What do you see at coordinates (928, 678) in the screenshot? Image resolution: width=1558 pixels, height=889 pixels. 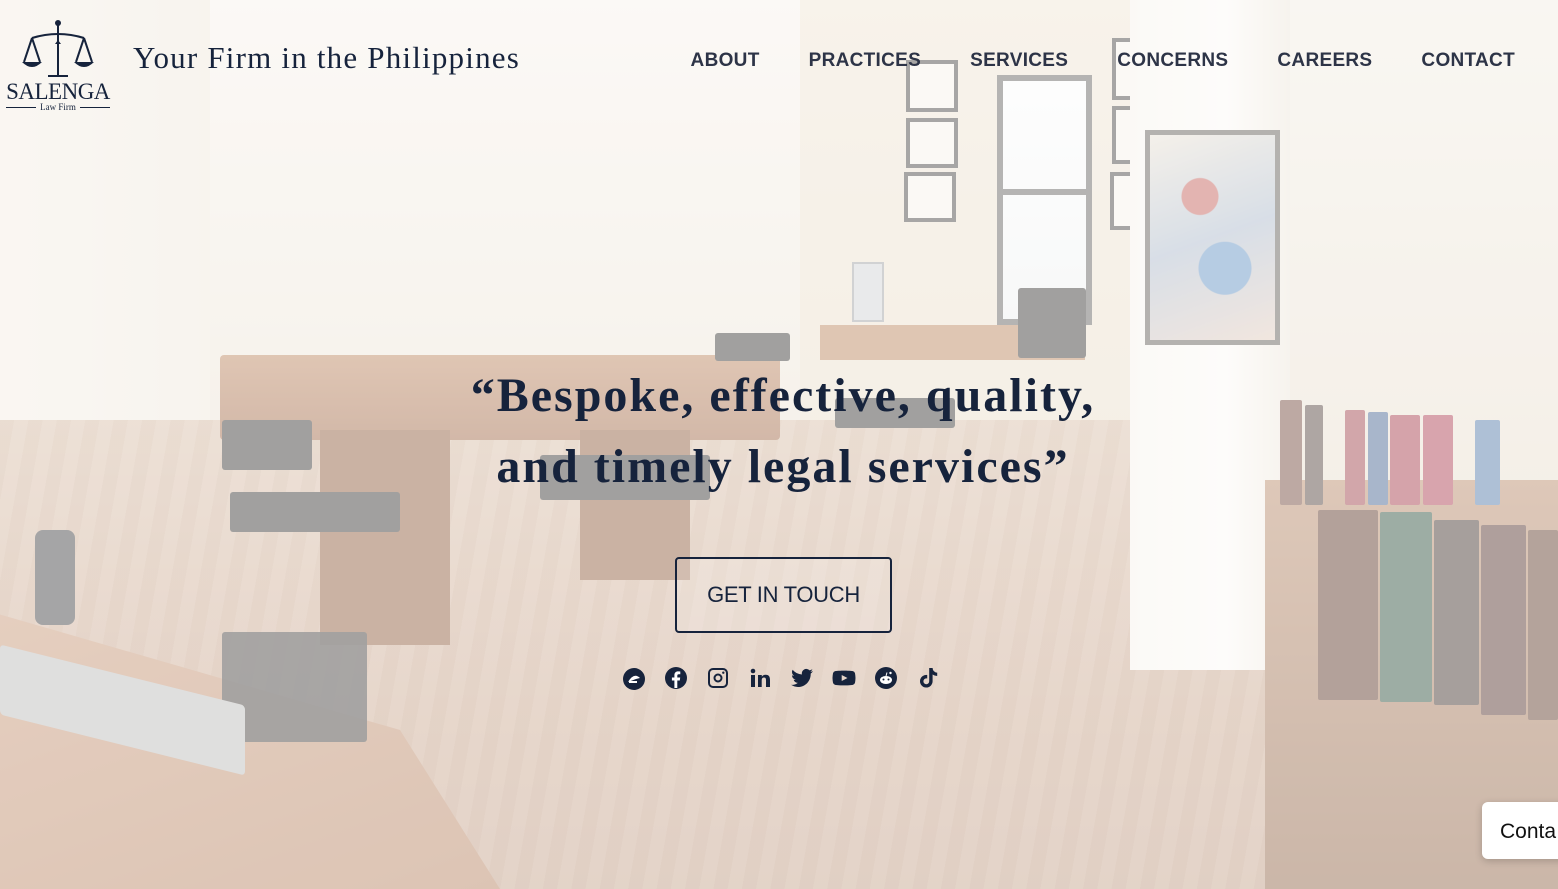 I see `tiktok-icon` at bounding box center [928, 678].